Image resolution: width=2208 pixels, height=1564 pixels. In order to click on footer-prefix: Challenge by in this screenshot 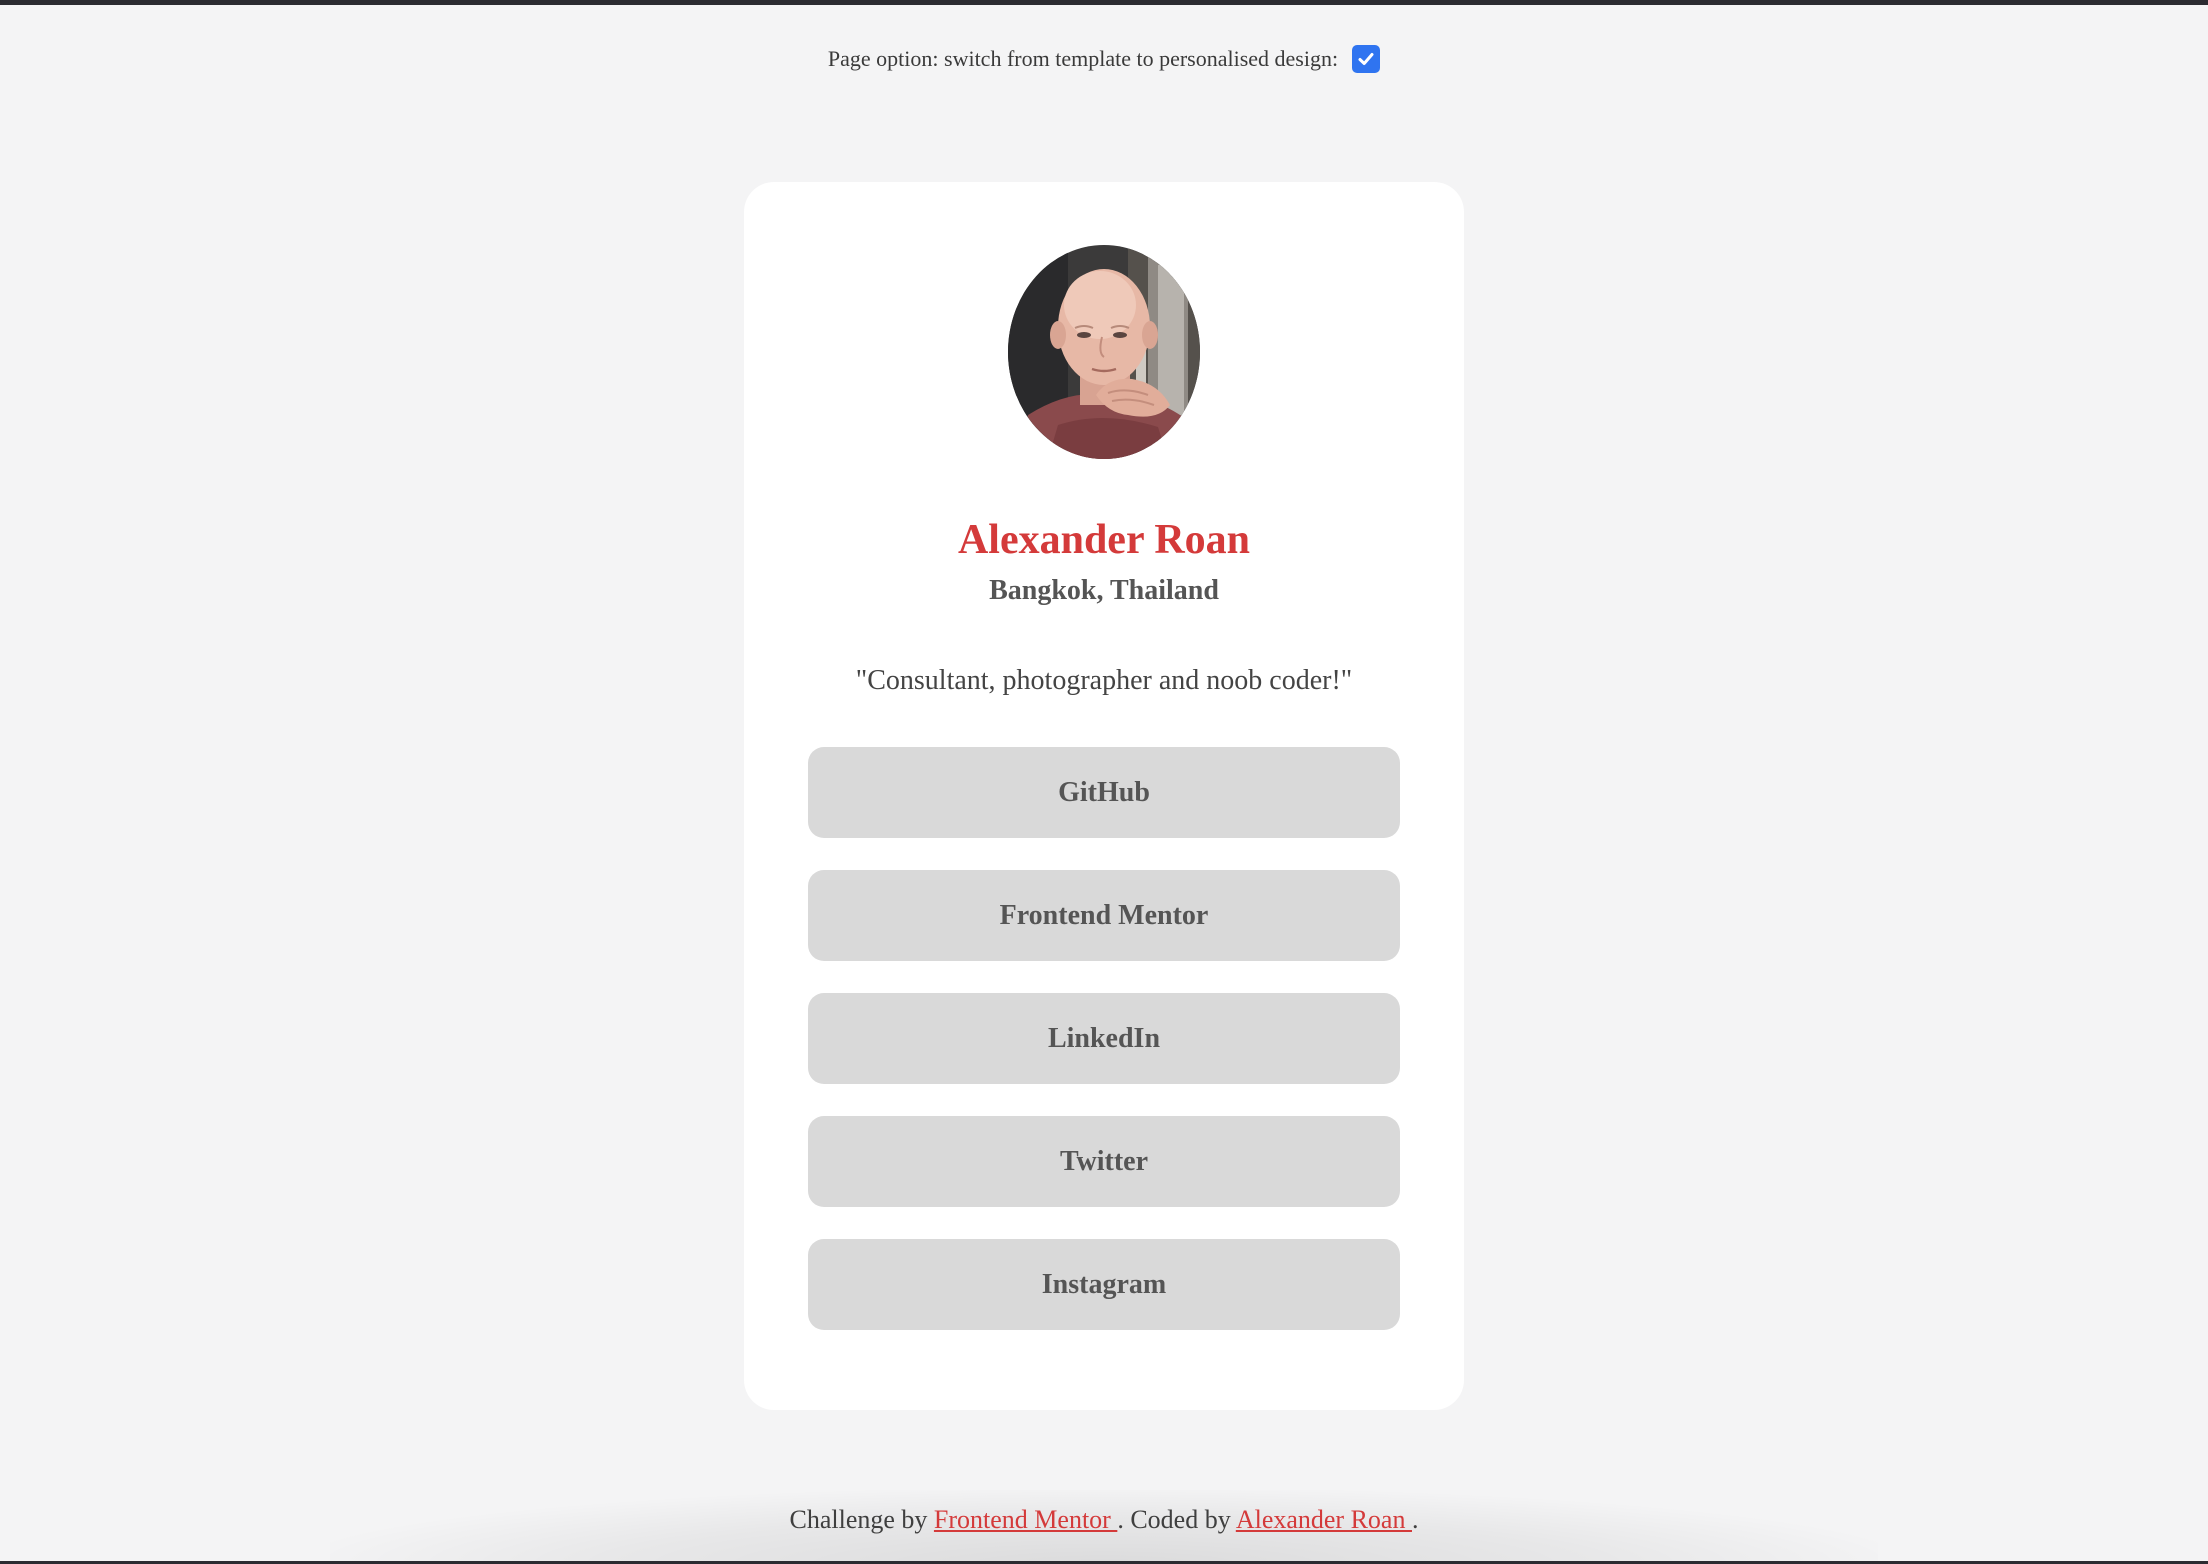, I will do `click(858, 1519)`.